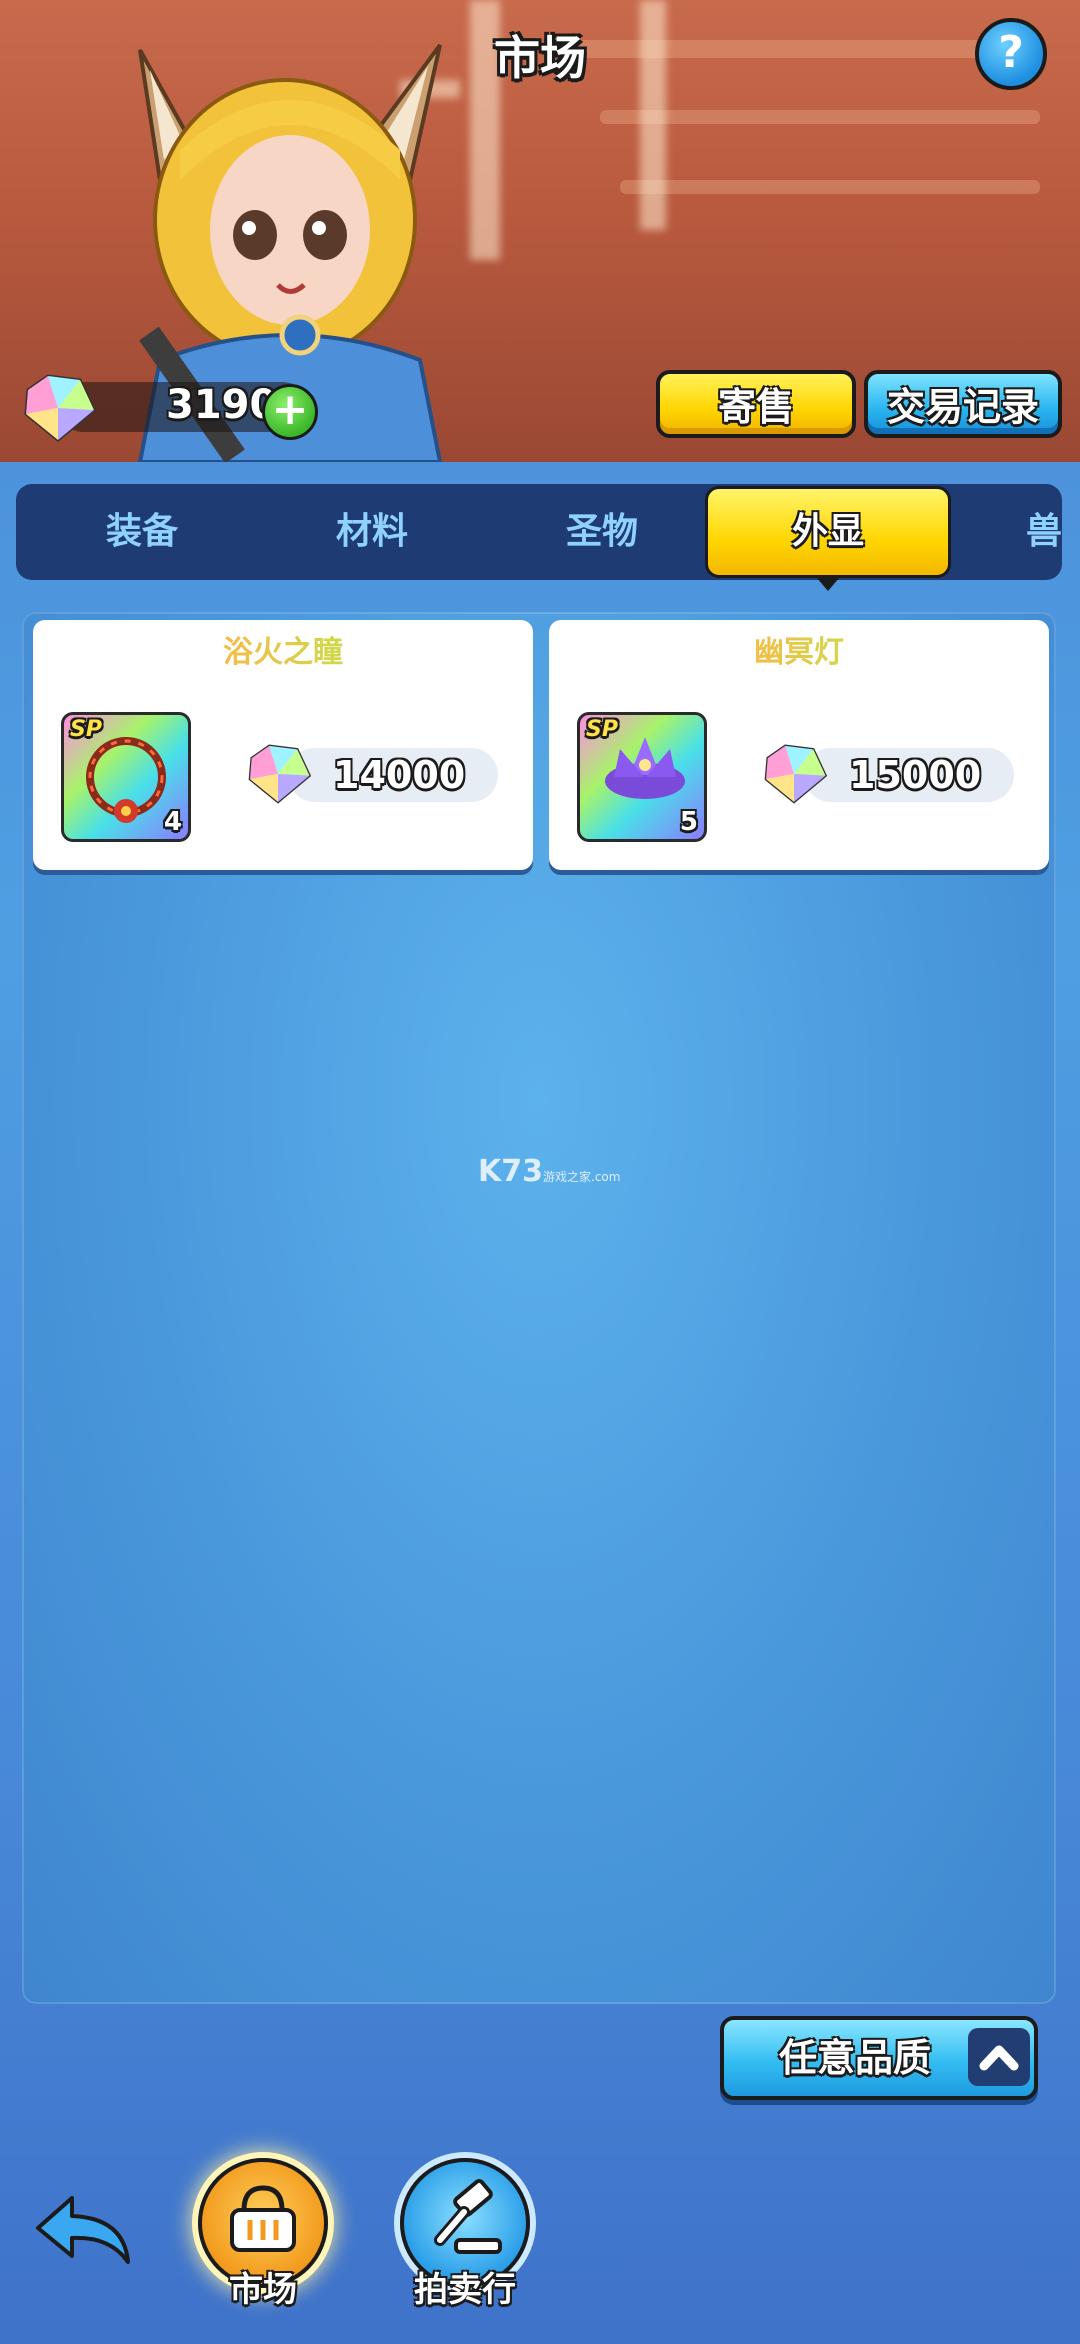 This screenshot has width=1080, height=2344. I want to click on item-name: 幽冥灯, so click(799, 653).